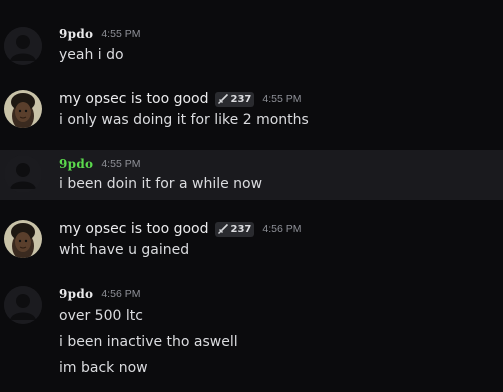 Image resolution: width=503 pixels, height=392 pixels. What do you see at coordinates (184, 120) in the screenshot?
I see `message-text: i only was doing it for like 2 months` at bounding box center [184, 120].